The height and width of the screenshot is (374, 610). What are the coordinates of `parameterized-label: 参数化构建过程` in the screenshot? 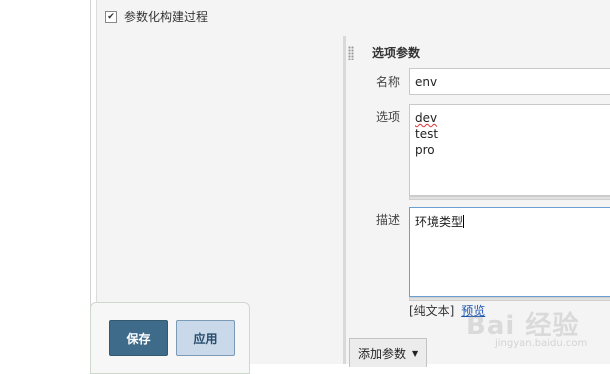 It's located at (166, 17).